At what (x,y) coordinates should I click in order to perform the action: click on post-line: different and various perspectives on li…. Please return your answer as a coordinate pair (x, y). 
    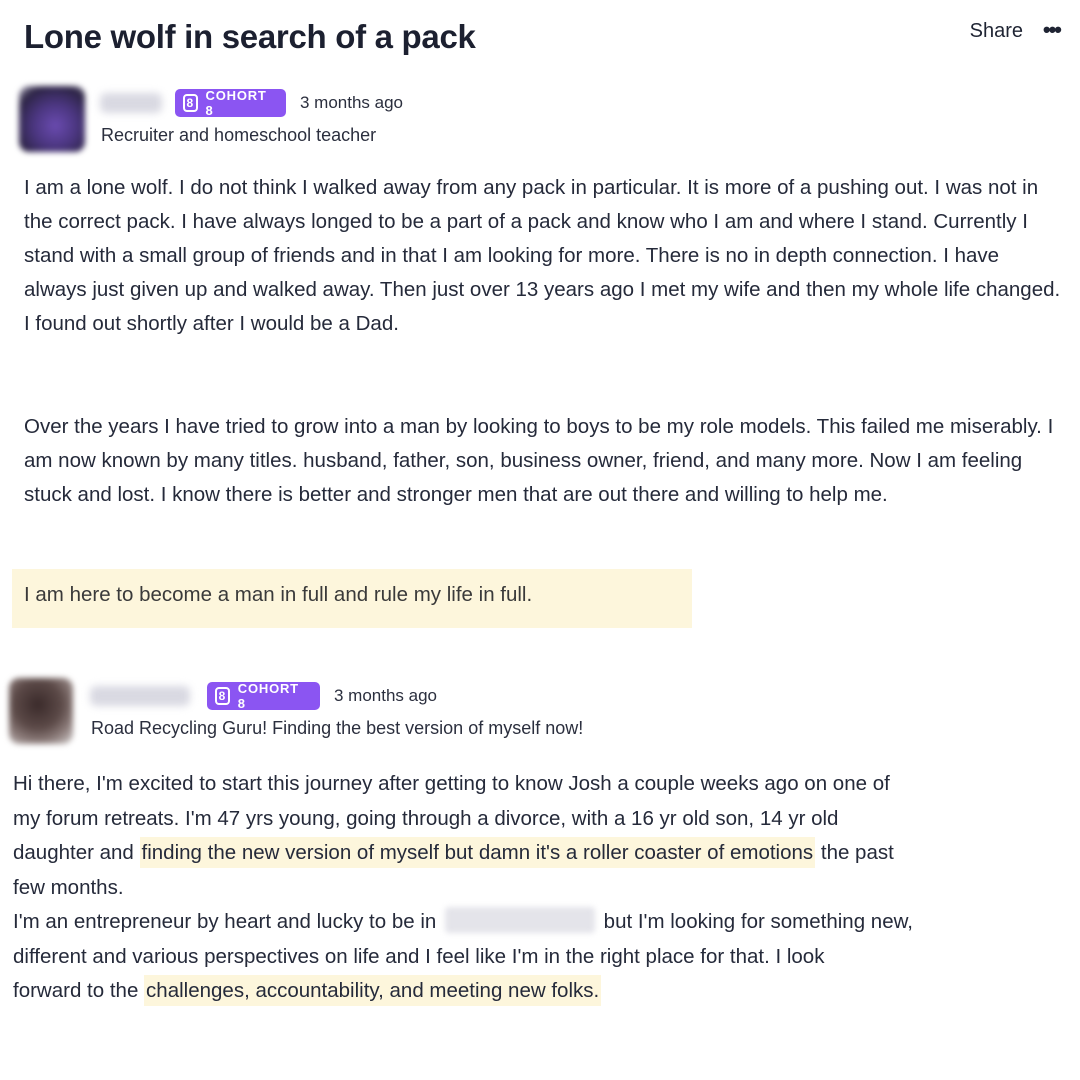
    Looking at the image, I should click on (419, 956).